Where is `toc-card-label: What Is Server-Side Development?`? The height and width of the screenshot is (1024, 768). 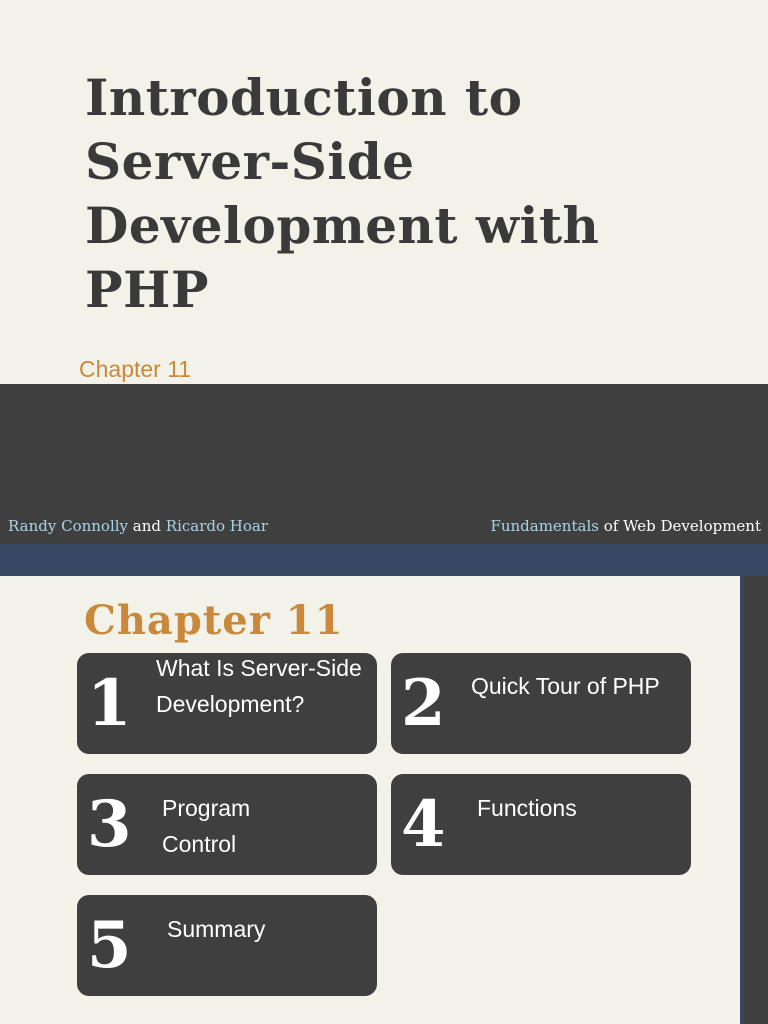 toc-card-label: What Is Server-Side Development? is located at coordinates (259, 686).